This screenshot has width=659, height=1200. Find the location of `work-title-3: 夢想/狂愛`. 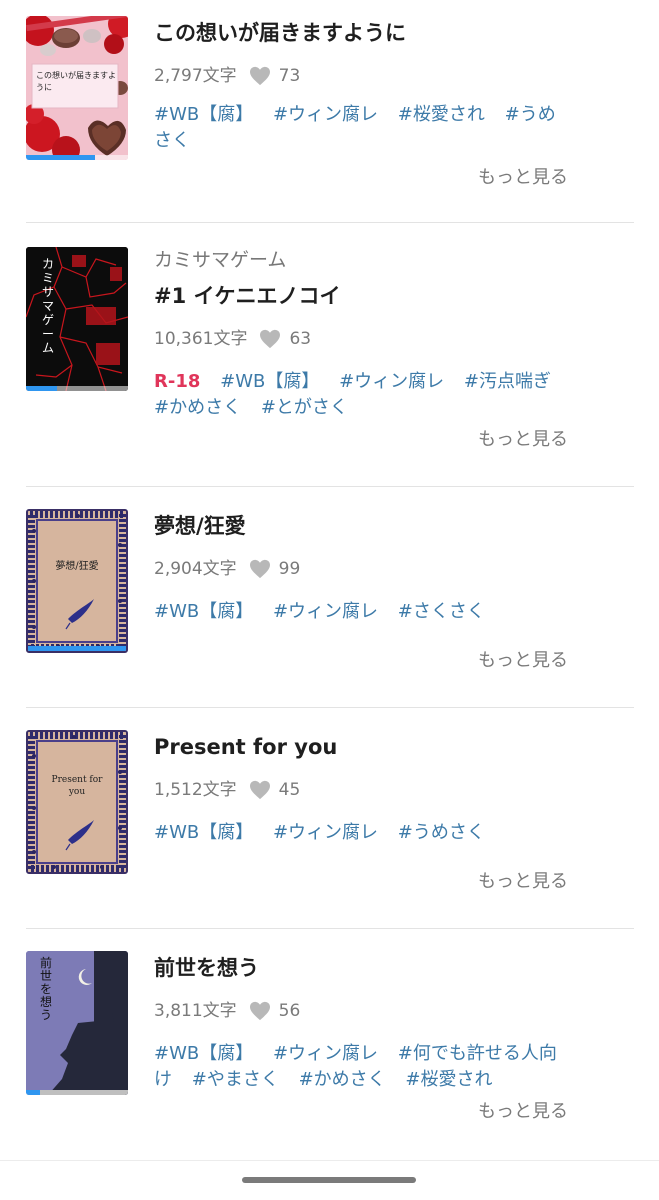

work-title-3: 夢想/狂愛 is located at coordinates (364, 526).